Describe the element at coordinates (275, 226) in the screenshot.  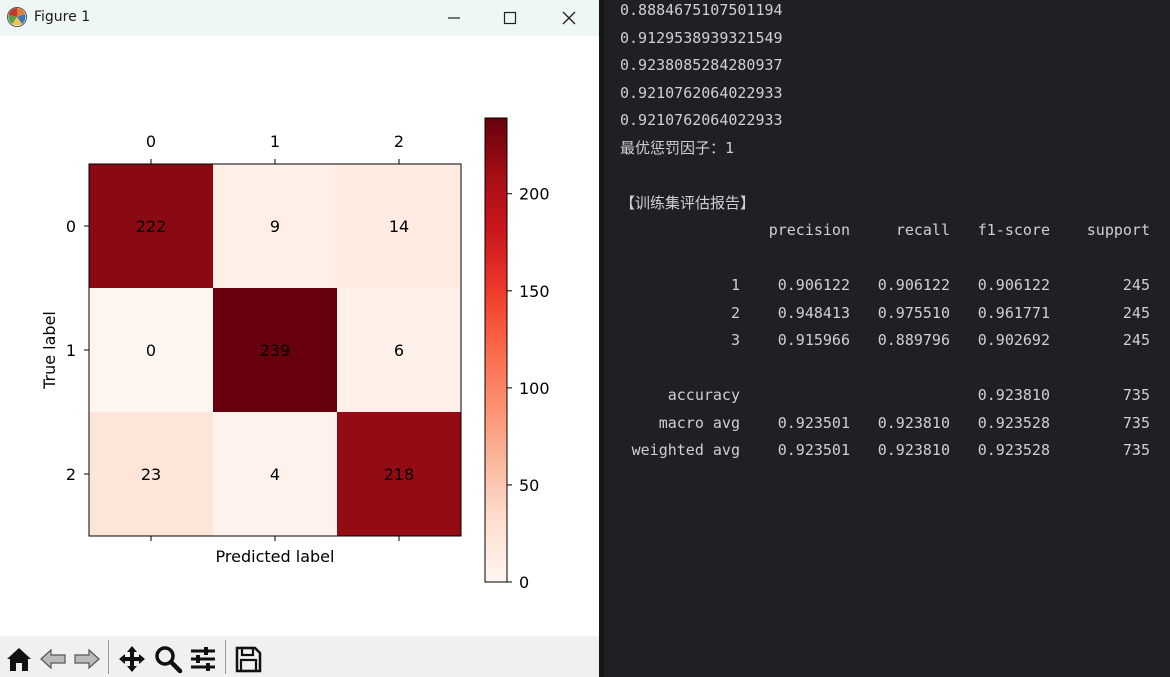
I see `cell-value-label: 9` at that location.